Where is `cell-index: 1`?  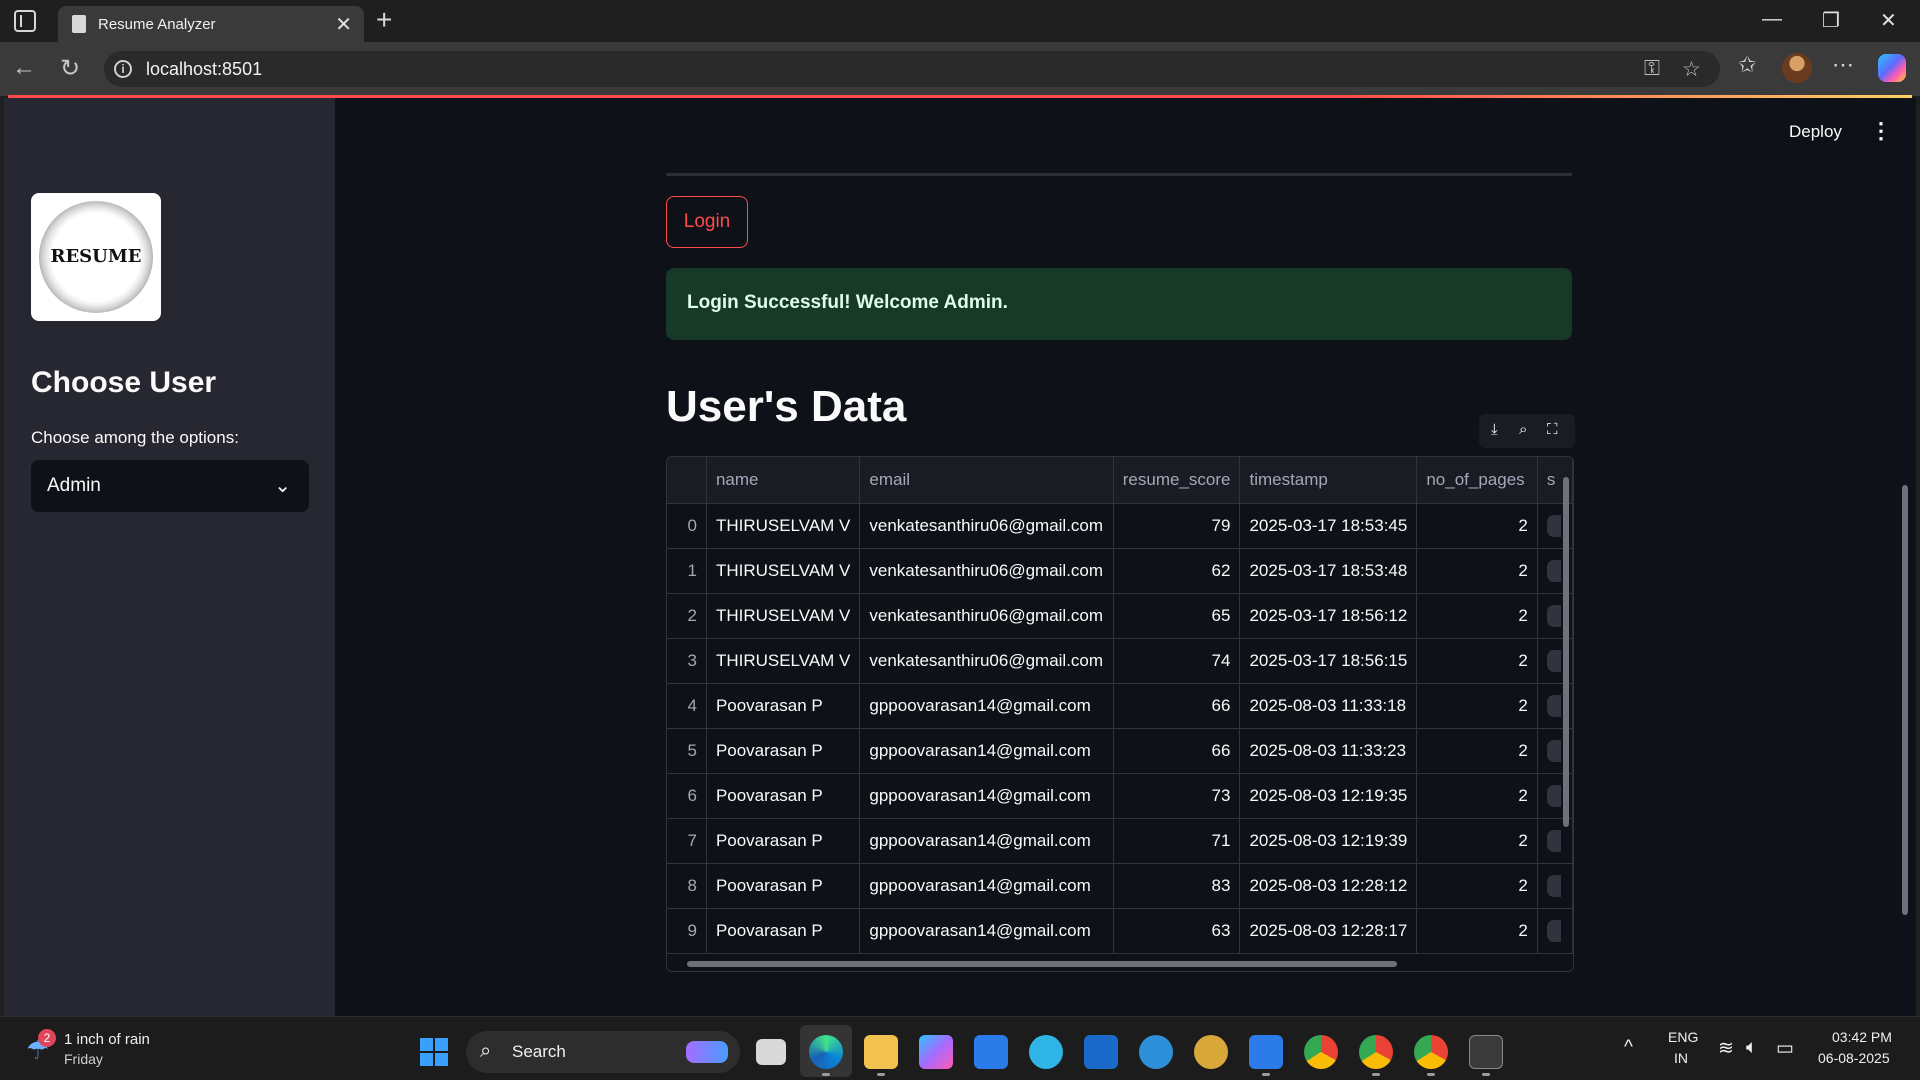 cell-index: 1 is located at coordinates (687, 571).